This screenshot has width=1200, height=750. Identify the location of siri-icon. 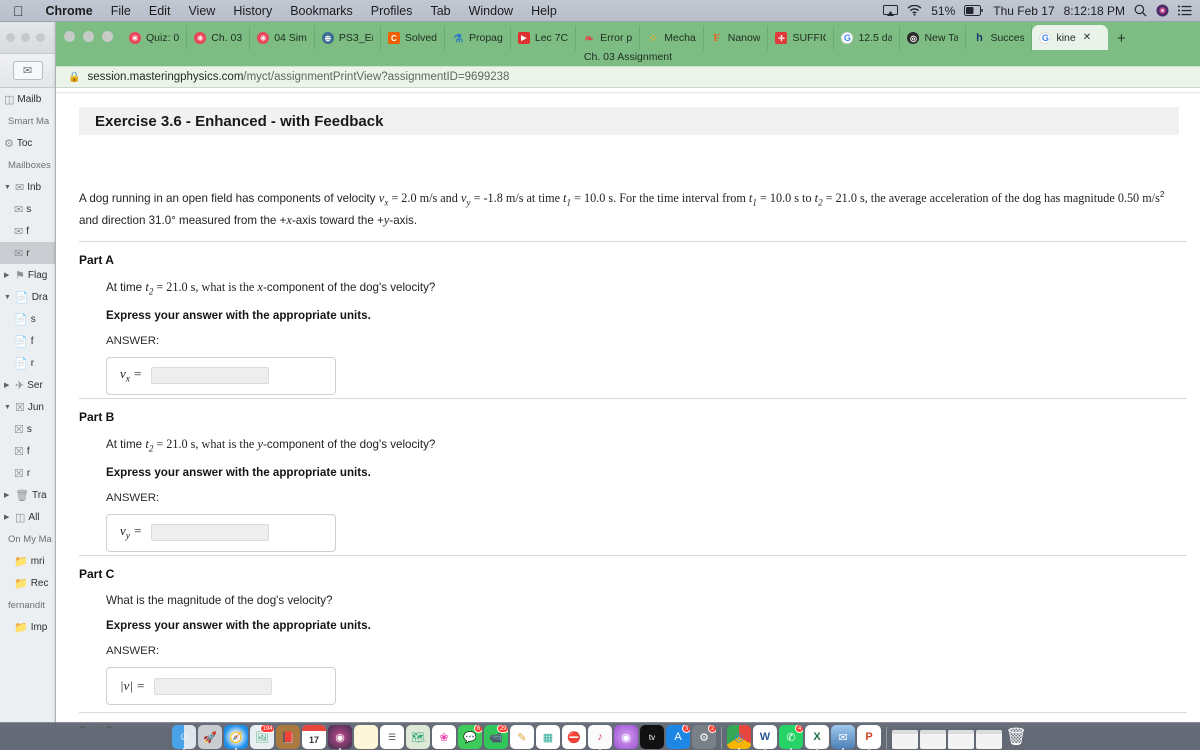
(1162, 10).